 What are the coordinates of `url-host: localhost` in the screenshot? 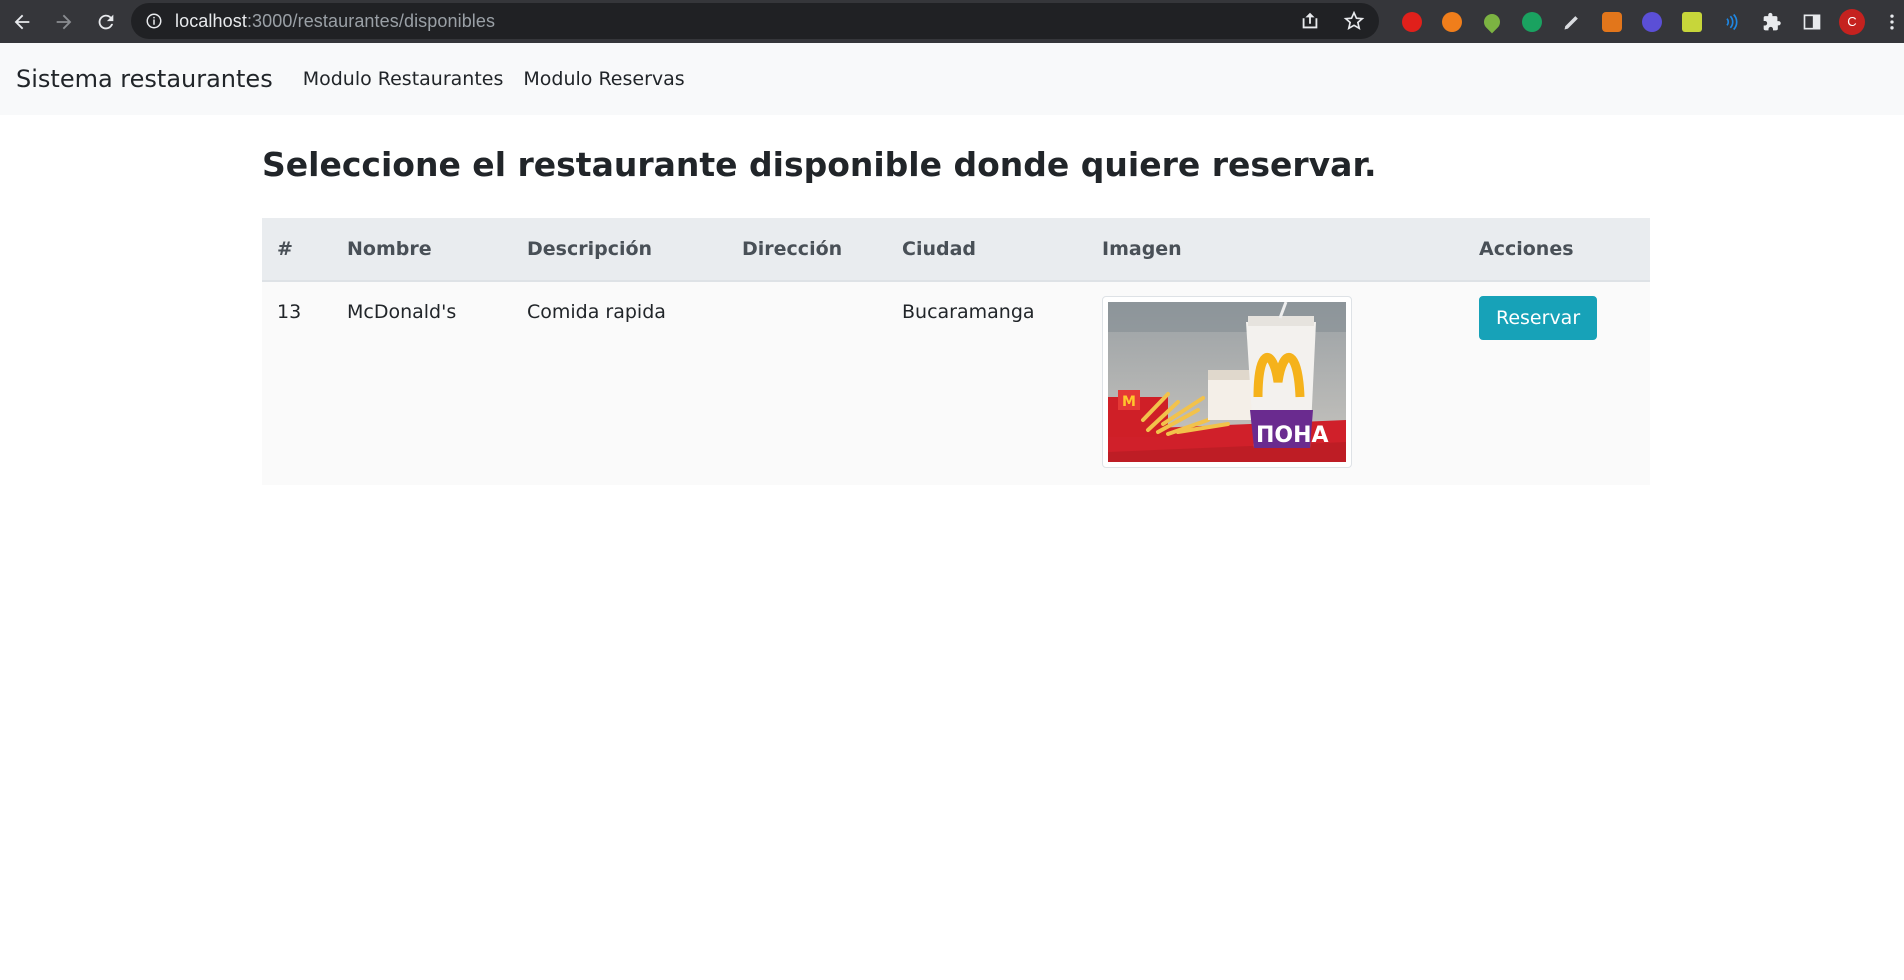 It's located at (211, 20).